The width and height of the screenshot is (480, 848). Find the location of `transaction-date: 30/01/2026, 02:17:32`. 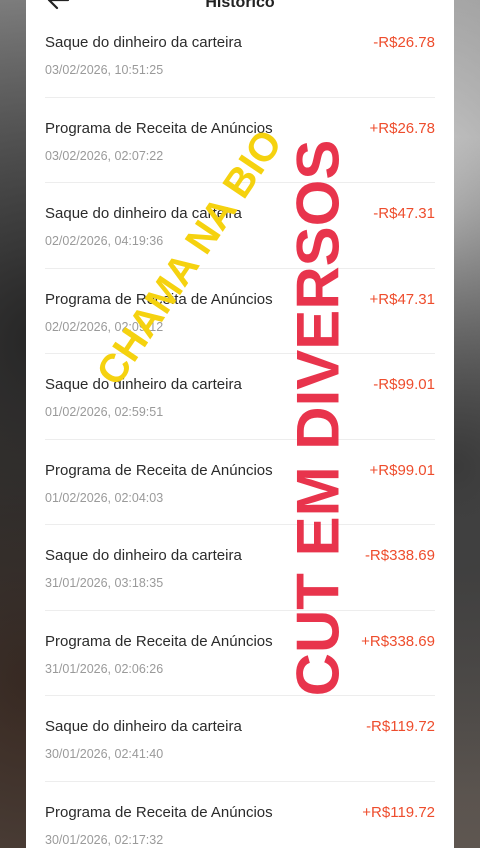

transaction-date: 30/01/2026, 02:17:32 is located at coordinates (104, 839).